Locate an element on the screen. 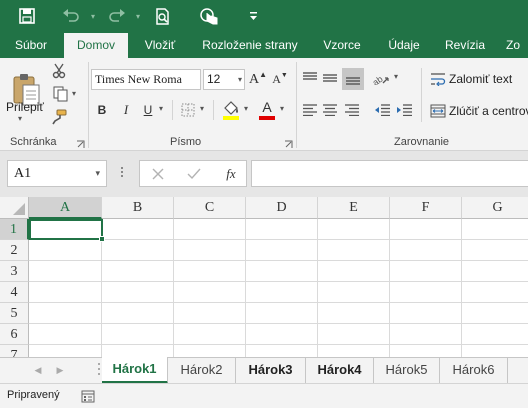  row-header-1: 1 is located at coordinates (14, 229).